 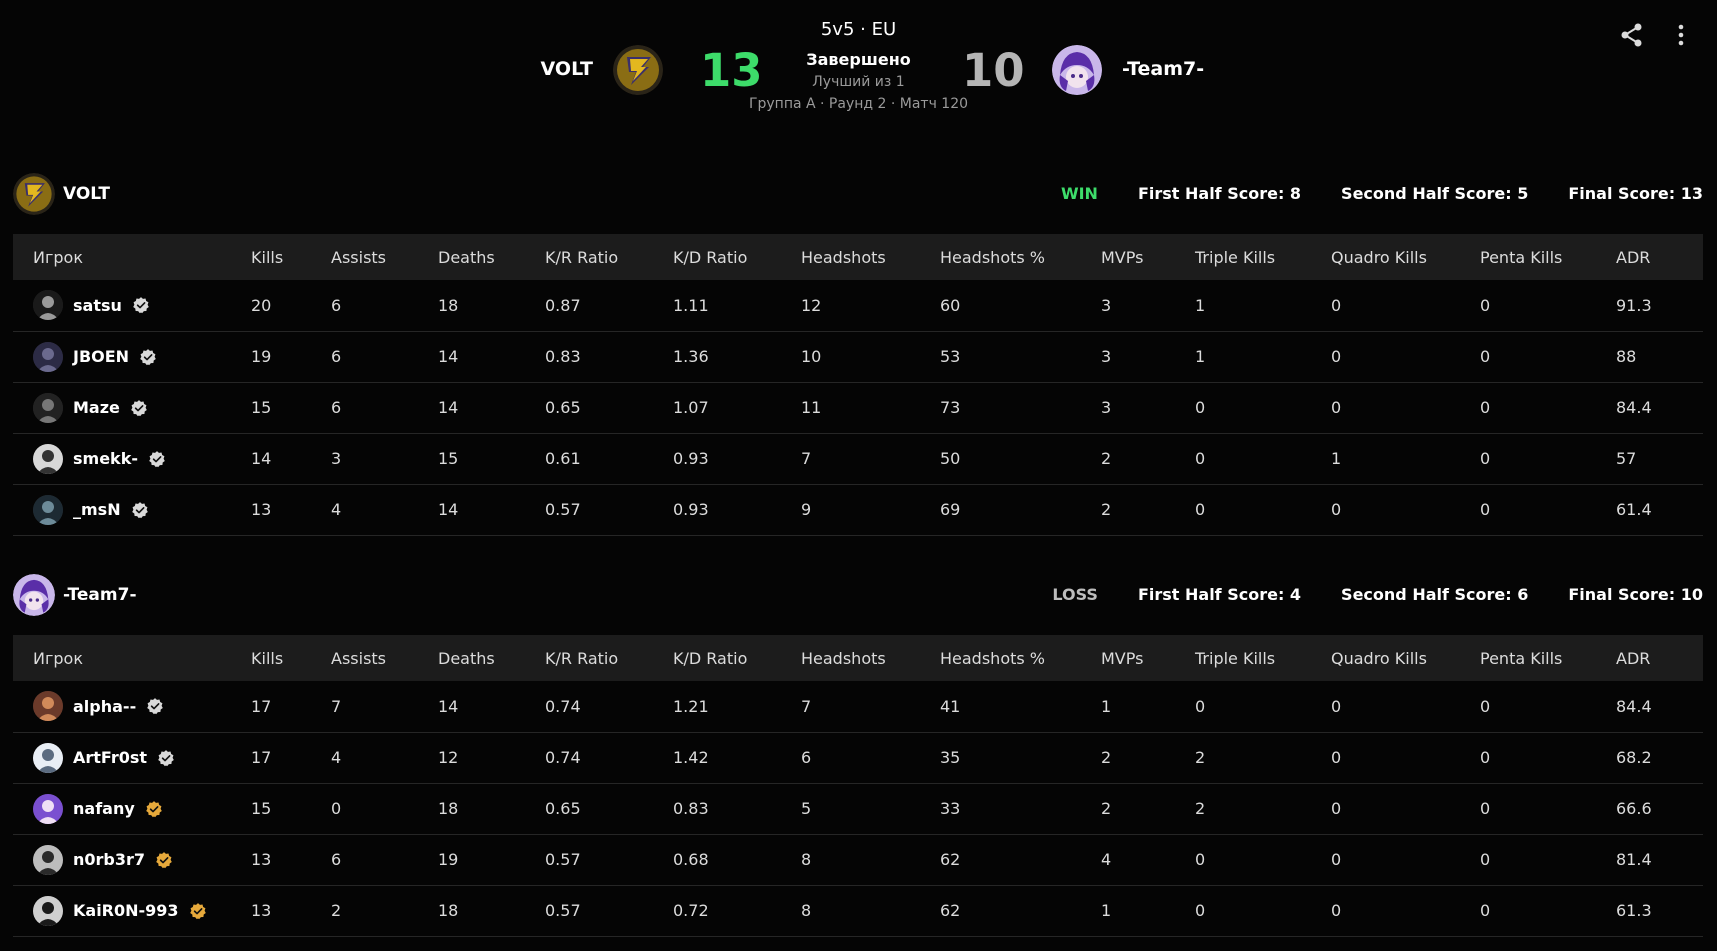 I want to click on stat-kills: 19, so click(x=261, y=356).